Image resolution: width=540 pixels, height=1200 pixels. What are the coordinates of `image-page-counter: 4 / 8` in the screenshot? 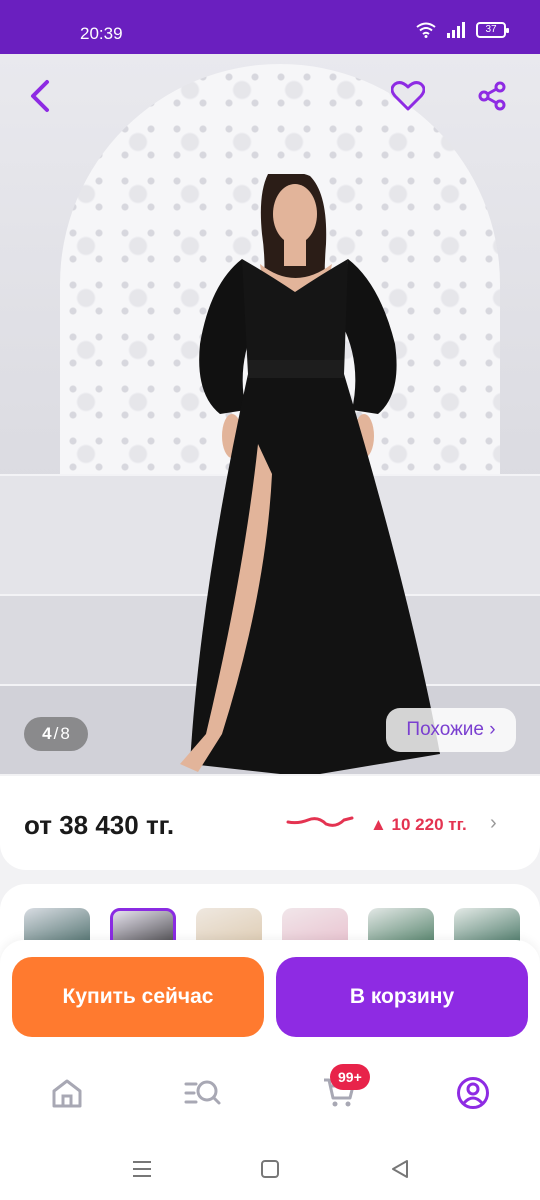 It's located at (56, 734).